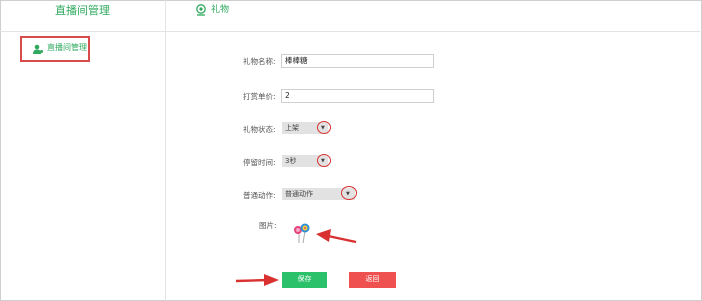  I want to click on gift-icon, so click(201, 10).